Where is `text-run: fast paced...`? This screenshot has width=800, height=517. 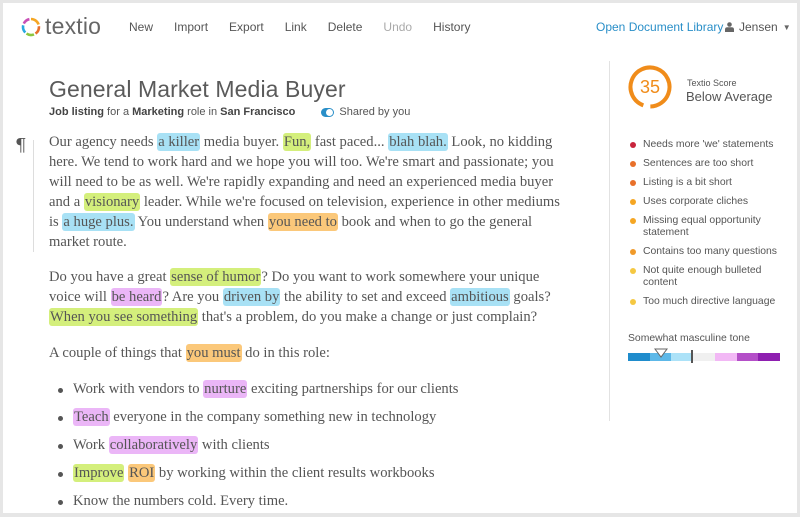 text-run: fast paced... is located at coordinates (350, 142).